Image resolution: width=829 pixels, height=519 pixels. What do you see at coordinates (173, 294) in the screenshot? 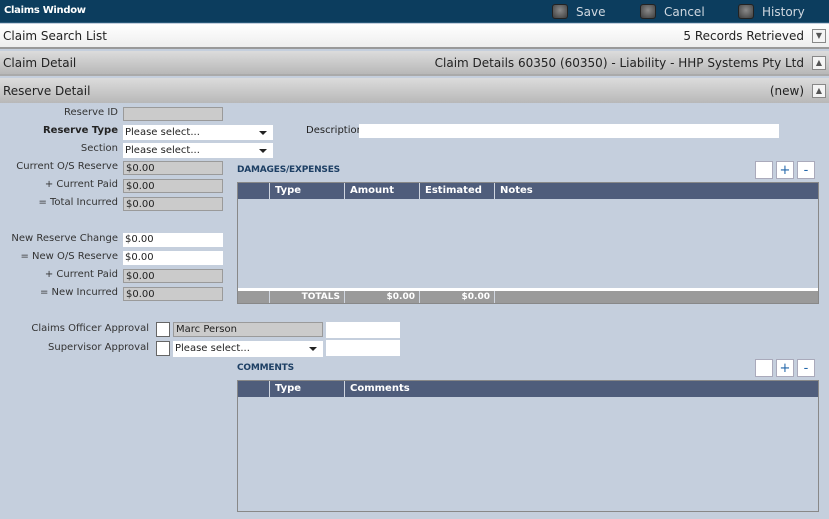
I see `new-incurred-field: $0.00` at bounding box center [173, 294].